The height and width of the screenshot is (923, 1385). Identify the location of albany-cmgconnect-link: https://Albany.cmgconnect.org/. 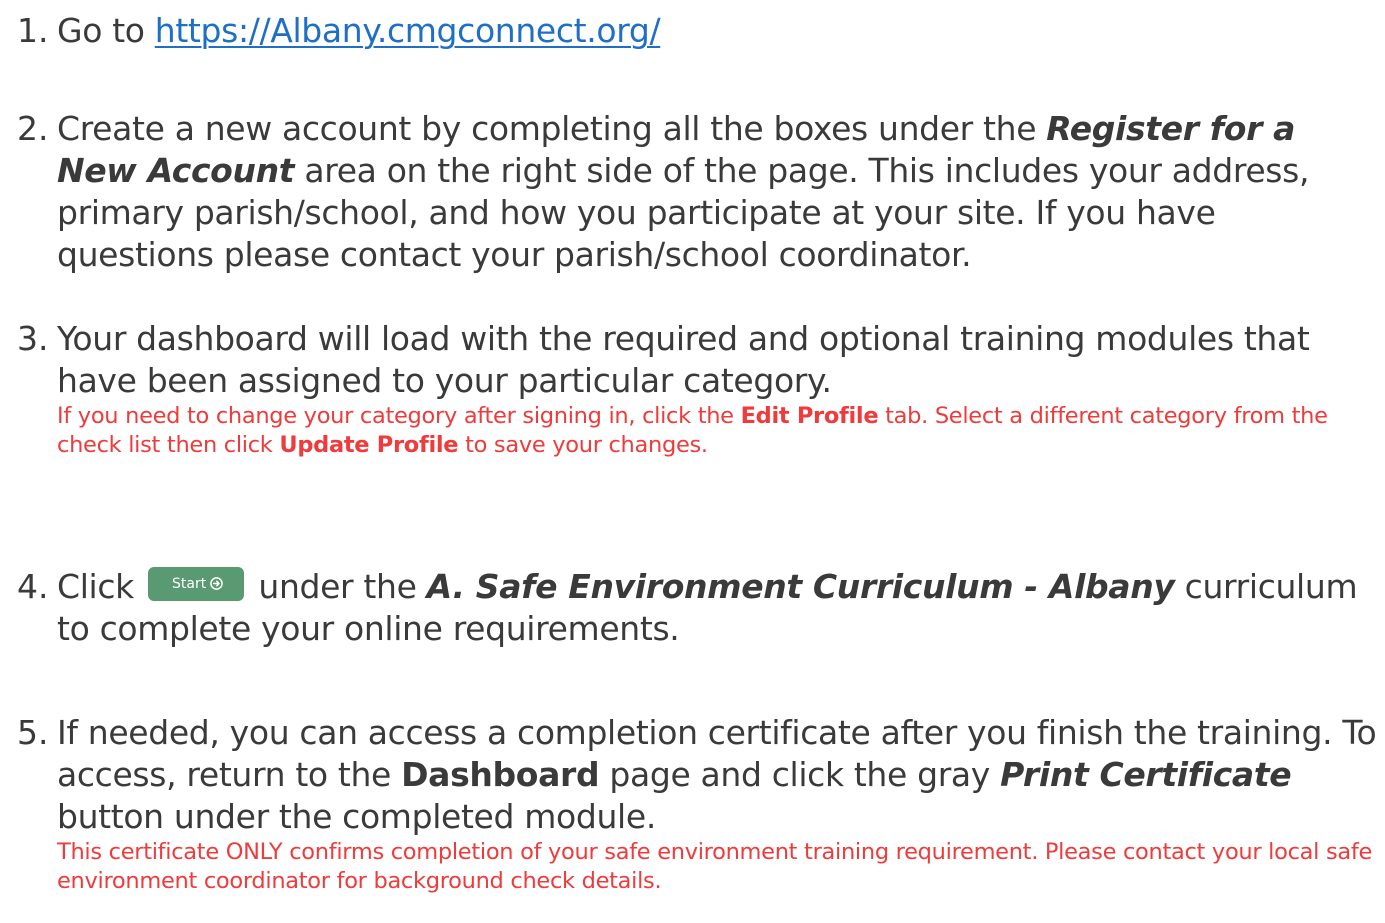
(408, 30).